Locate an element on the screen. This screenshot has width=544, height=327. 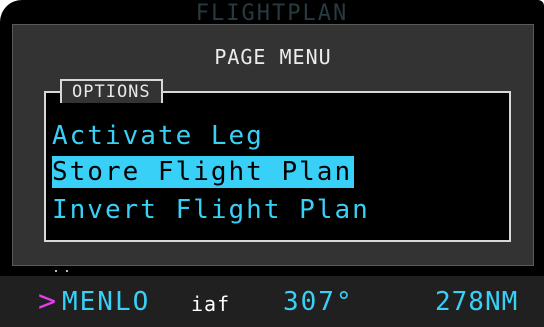
waypoint-identifier: MENLO is located at coordinates (106, 302).